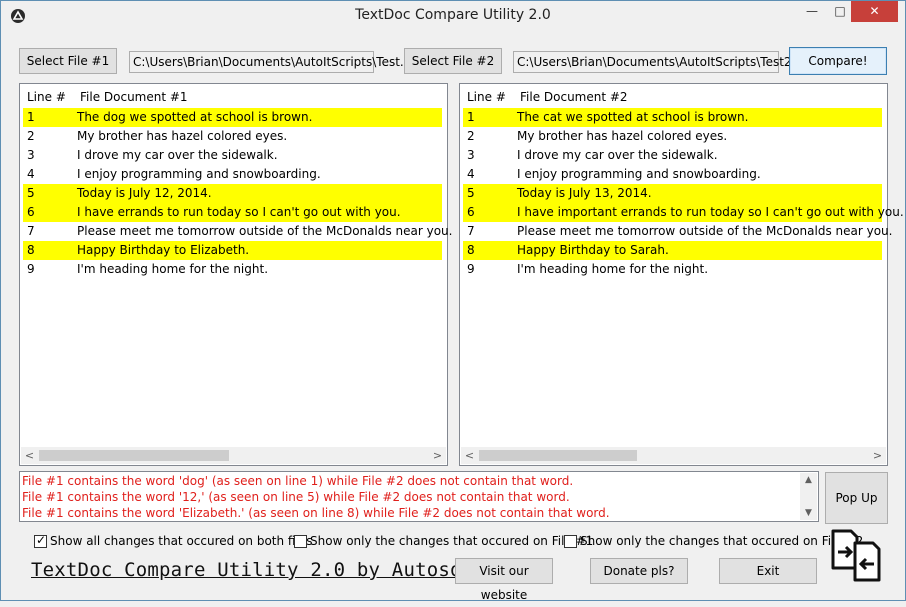 The height and width of the screenshot is (607, 906). Describe the element at coordinates (808, 480) in the screenshot. I see `scroll-up-icon: ▲` at that location.